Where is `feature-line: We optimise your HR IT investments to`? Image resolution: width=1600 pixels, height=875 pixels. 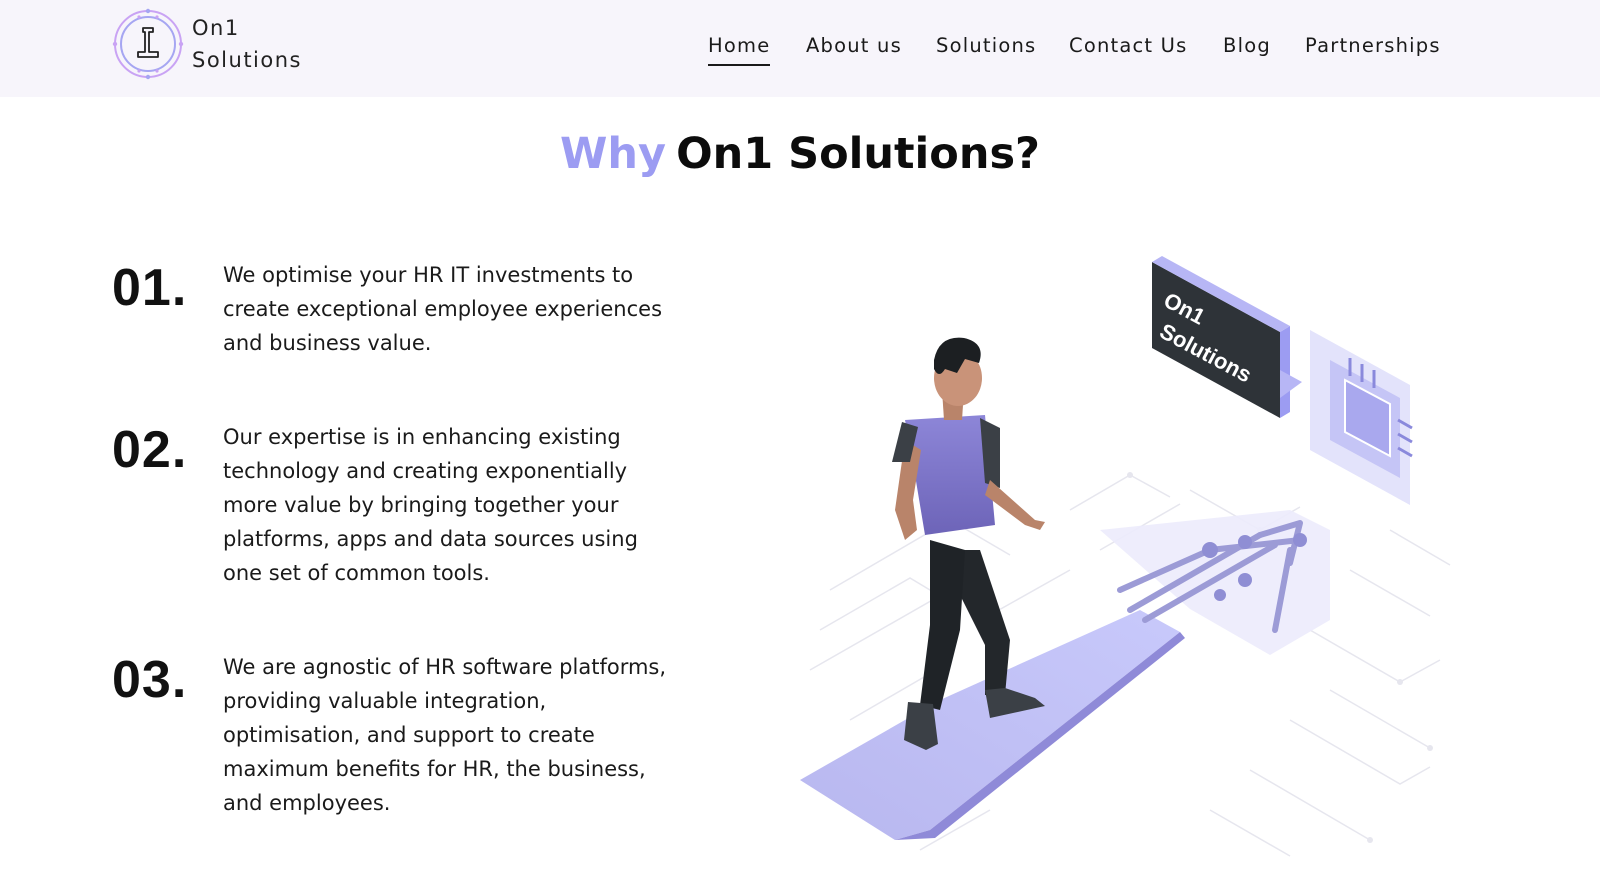
feature-line: We optimise your HR IT investments to is located at coordinates (428, 275).